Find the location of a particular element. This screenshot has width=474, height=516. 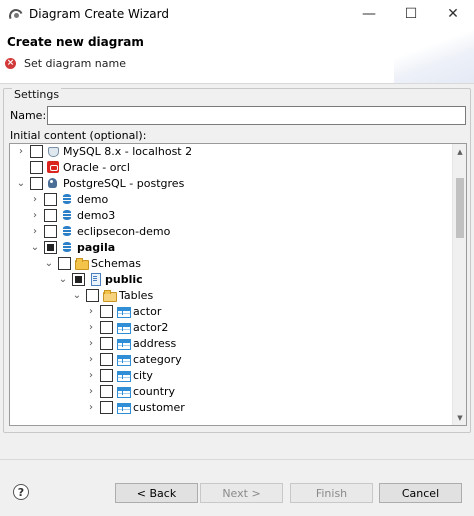

tree-item: › address is located at coordinates (131, 343).